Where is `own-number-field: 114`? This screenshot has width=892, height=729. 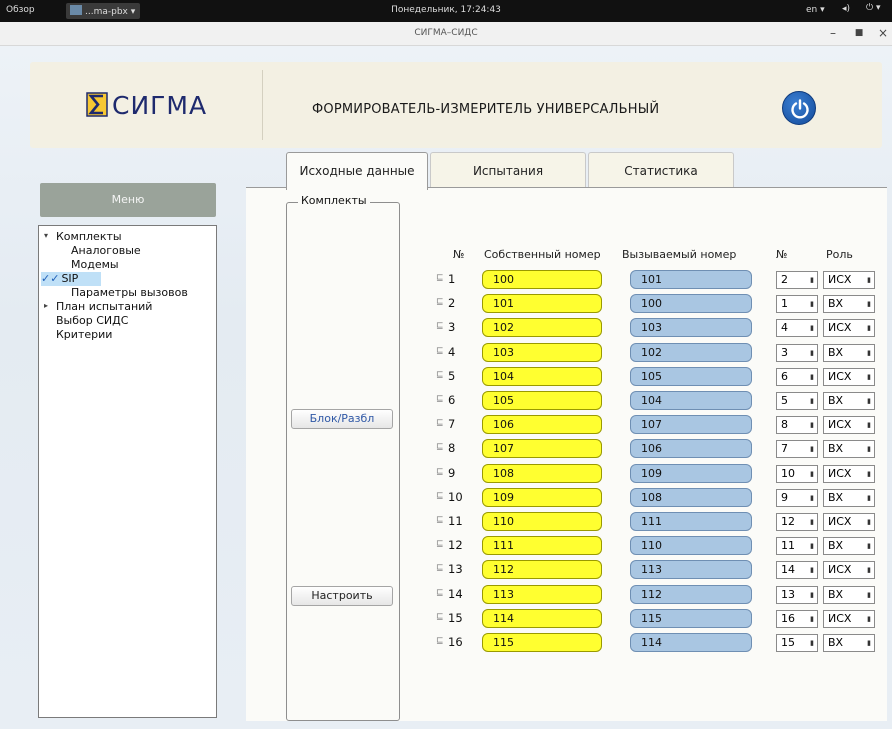 own-number-field: 114 is located at coordinates (542, 618).